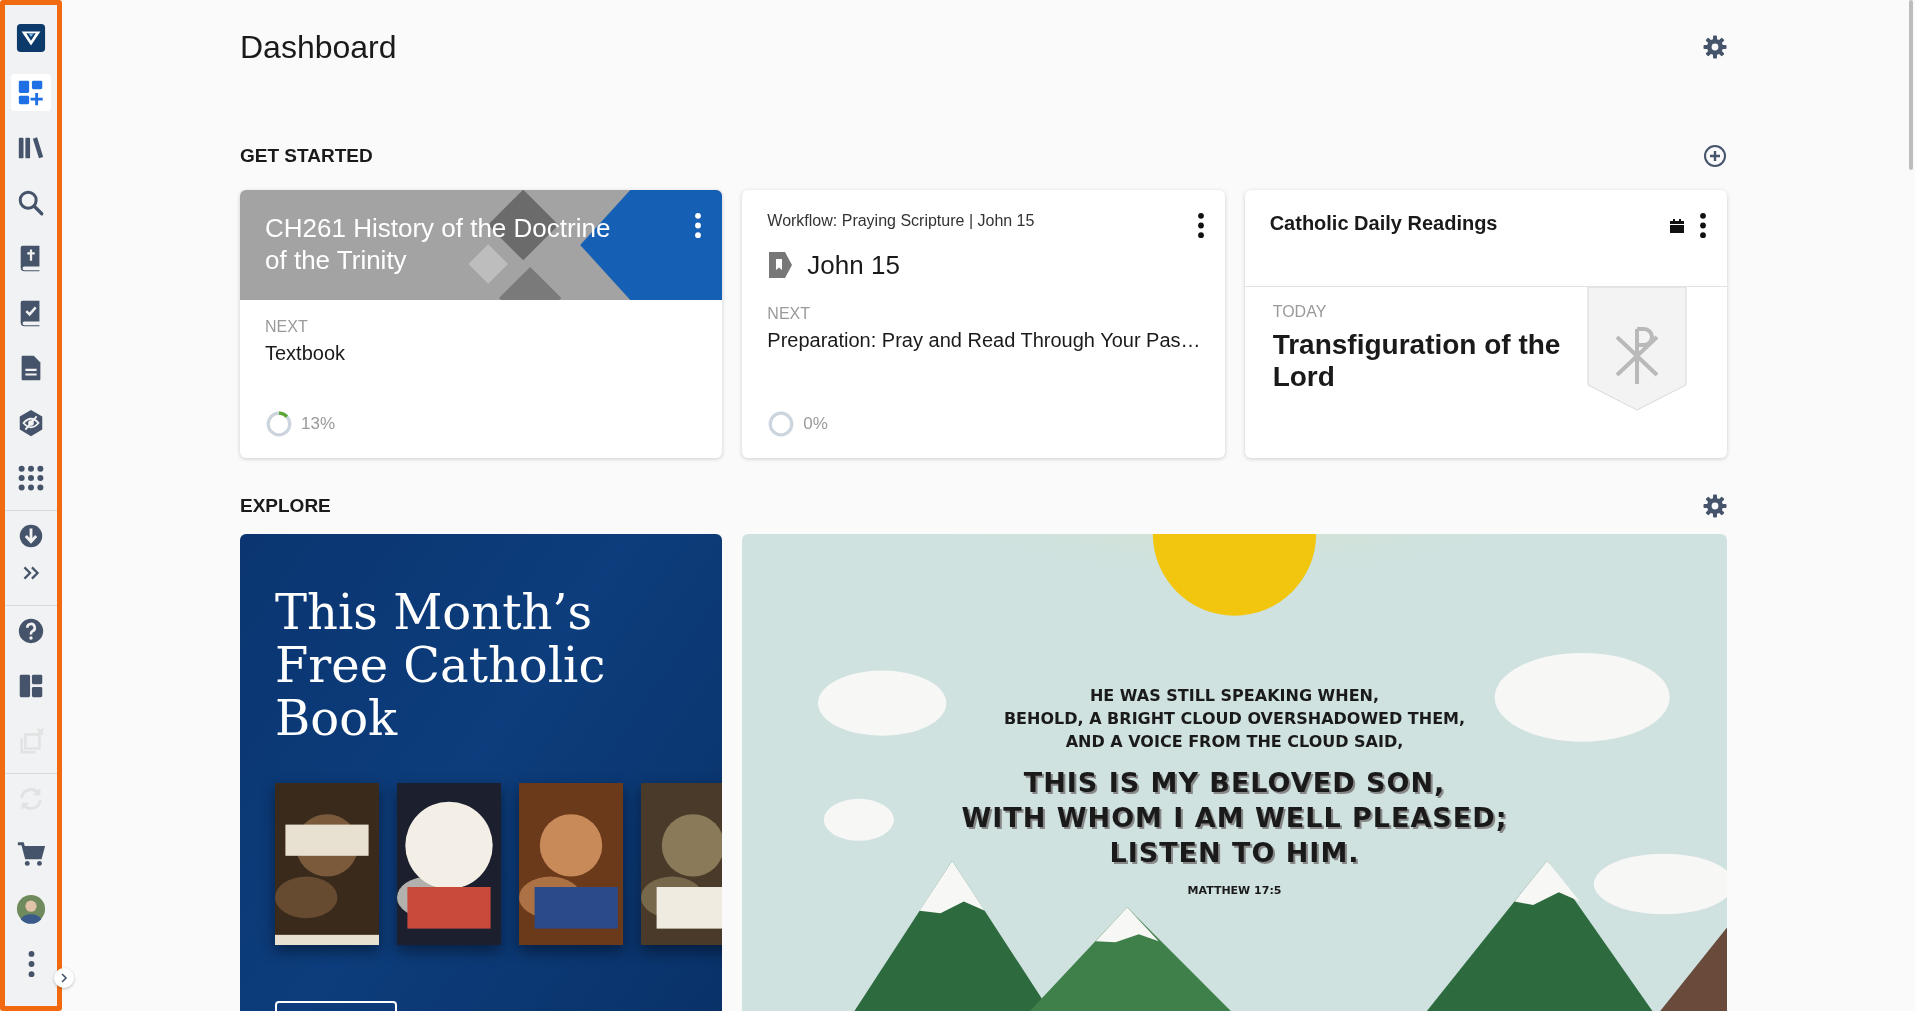  I want to click on promo-card: This Month’s Free Catholic Book, so click(481, 772).